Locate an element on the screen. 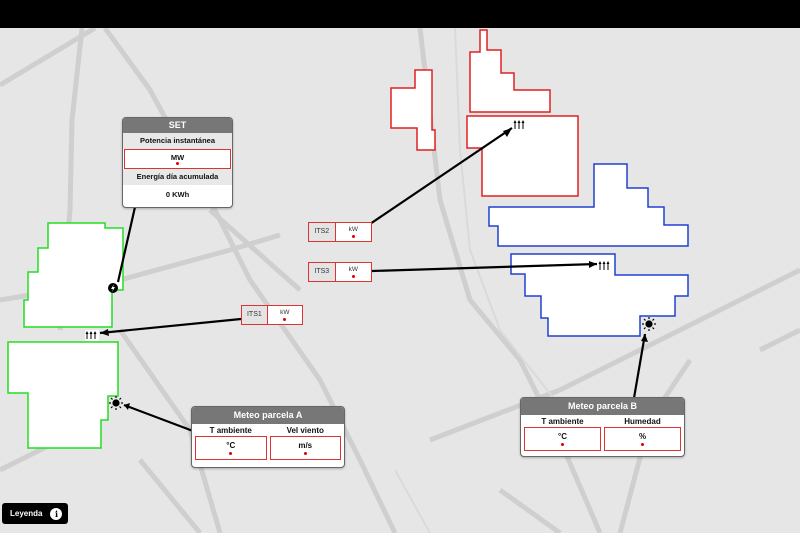 This screenshot has width=800, height=533. its2-value: kW is located at coordinates (353, 232).